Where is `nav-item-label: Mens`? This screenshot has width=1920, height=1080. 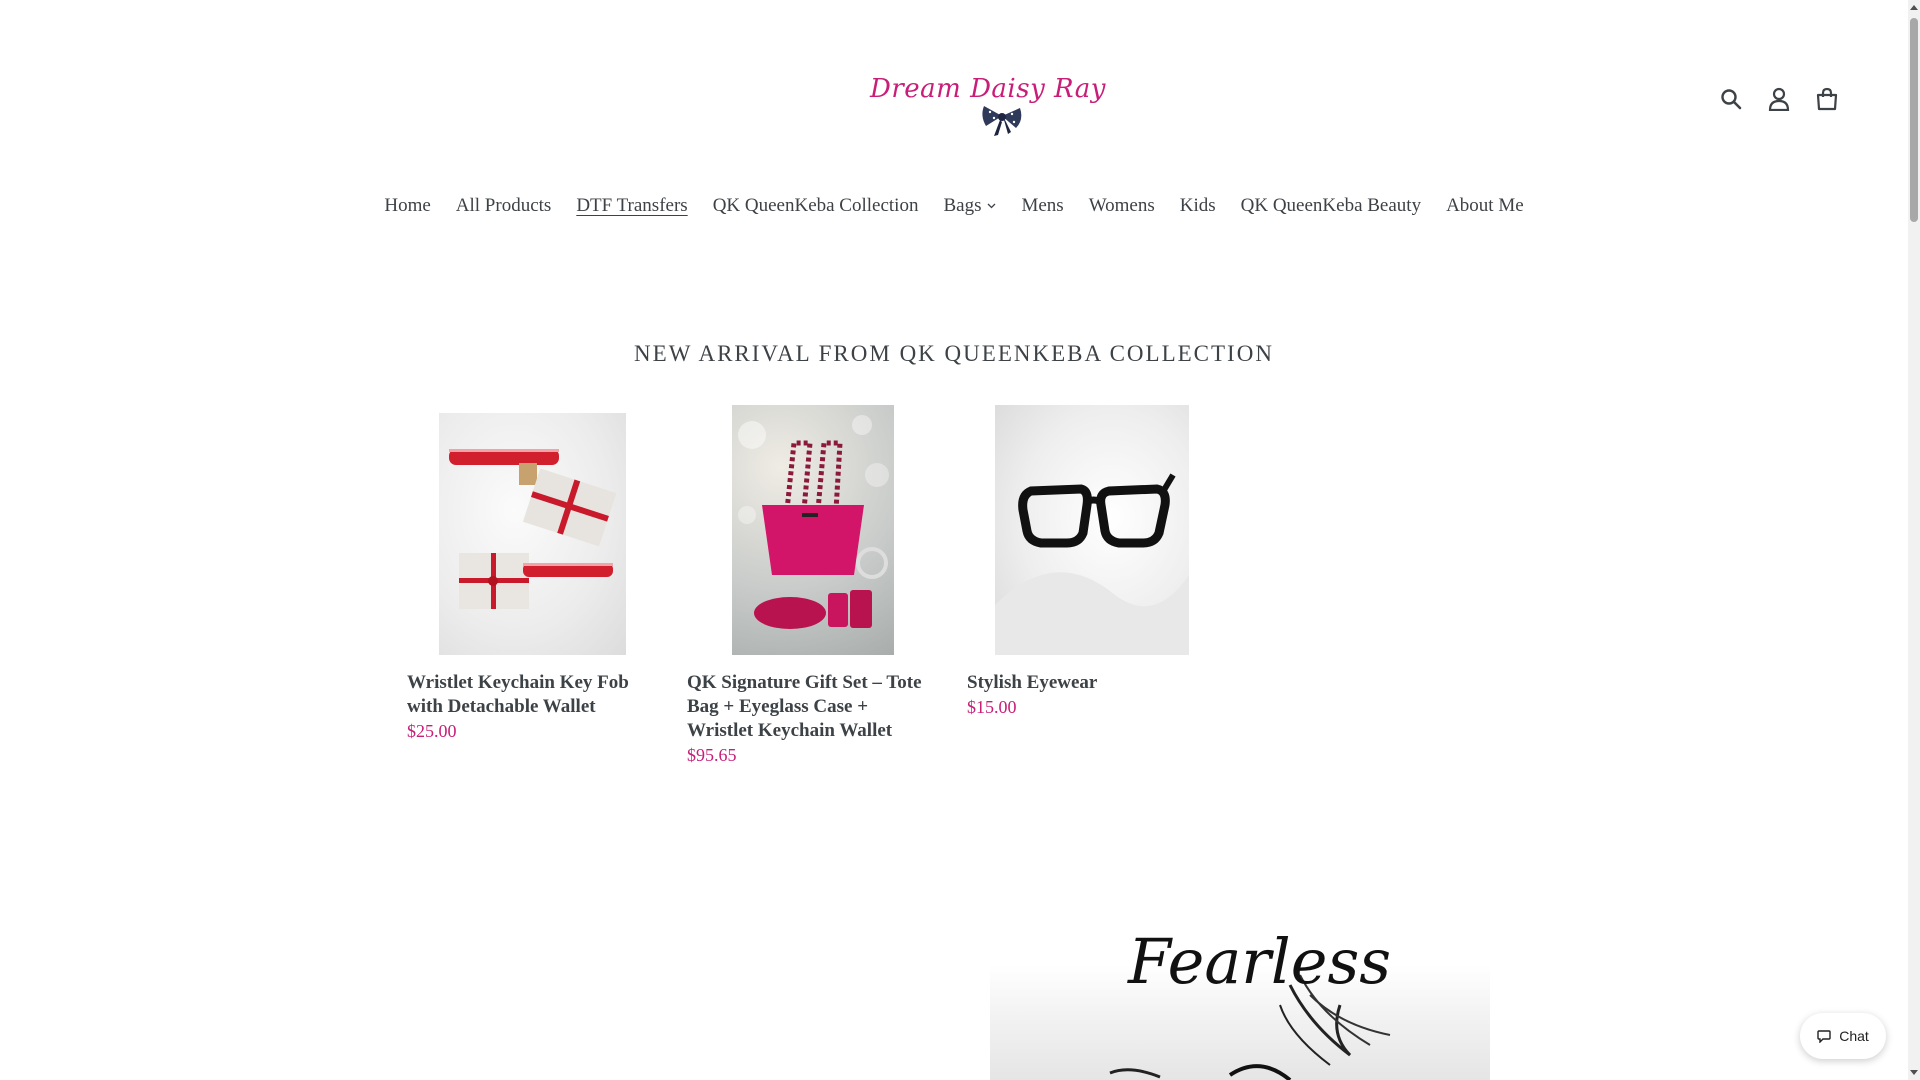
nav-item-label: Mens is located at coordinates (1042, 205).